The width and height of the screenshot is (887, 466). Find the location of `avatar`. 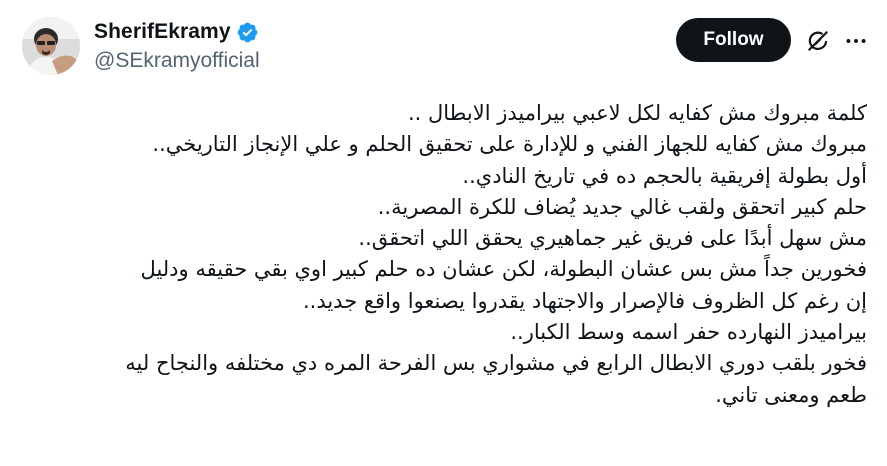

avatar is located at coordinates (51, 46).